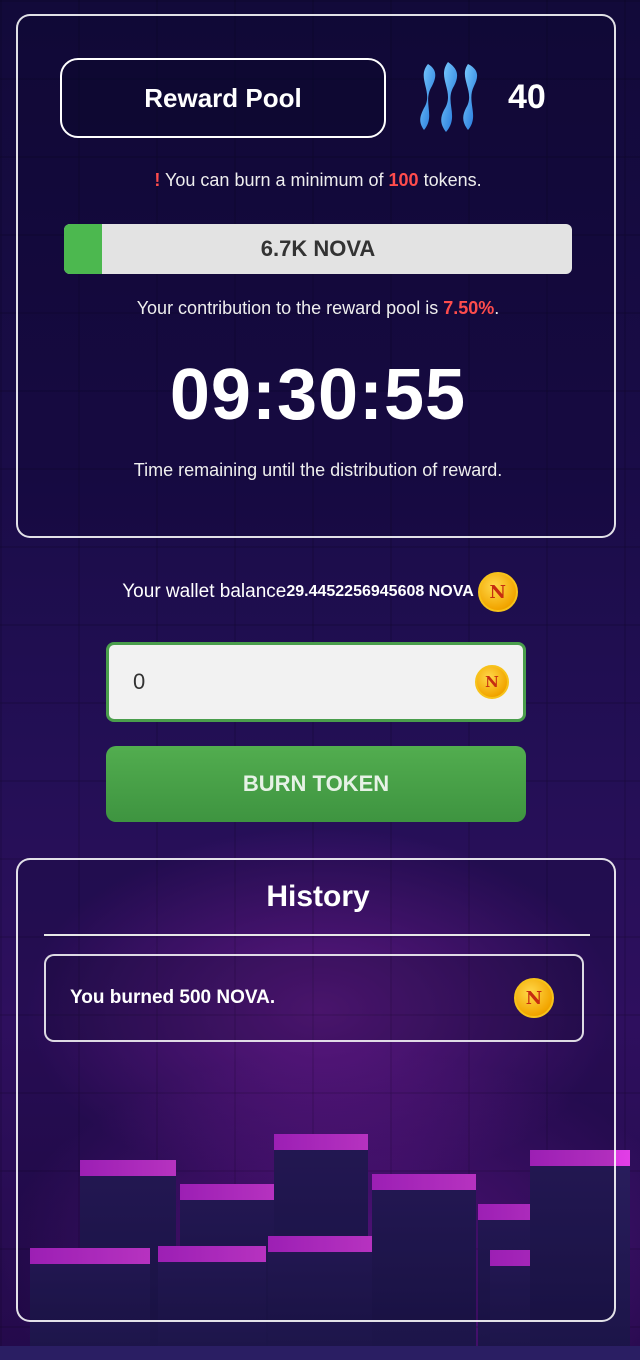  What do you see at coordinates (317, 935) in the screenshot?
I see `history-divider` at bounding box center [317, 935].